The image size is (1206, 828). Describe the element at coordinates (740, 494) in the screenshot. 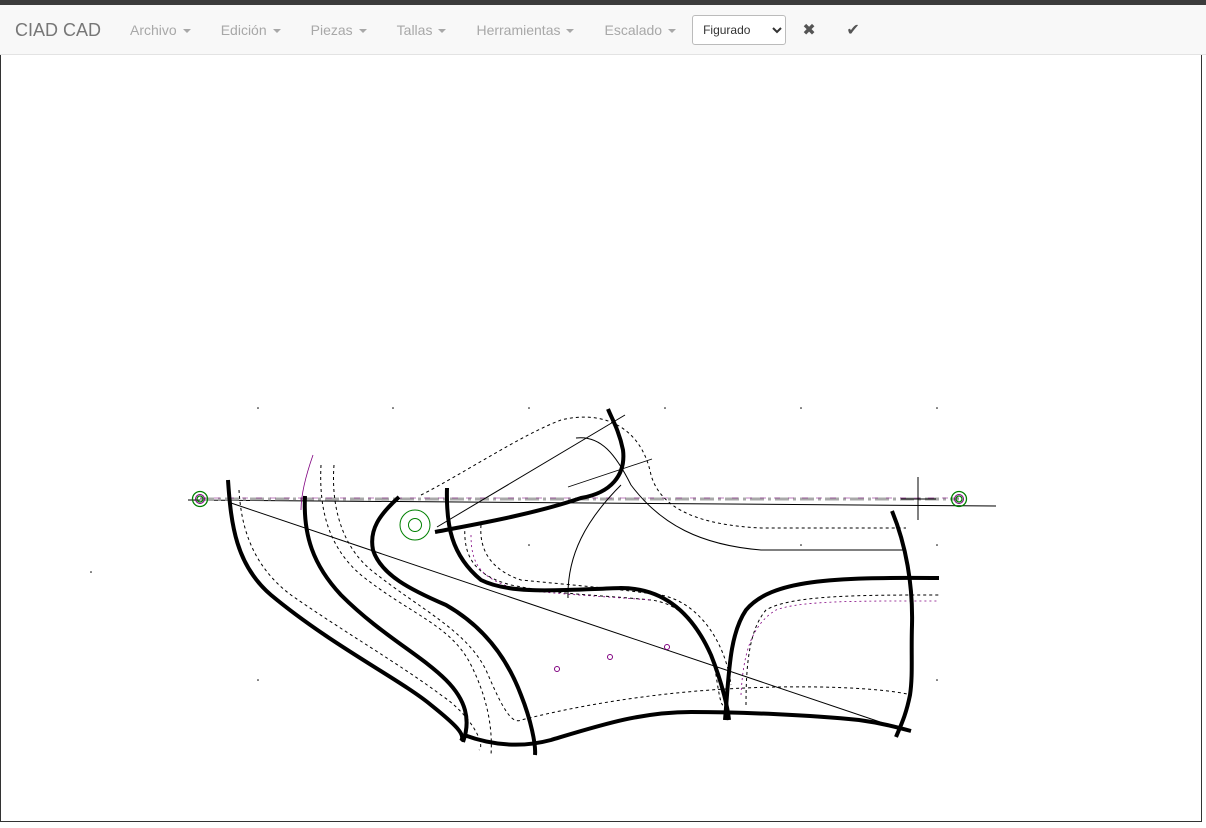

I see `vamp-curve` at that location.